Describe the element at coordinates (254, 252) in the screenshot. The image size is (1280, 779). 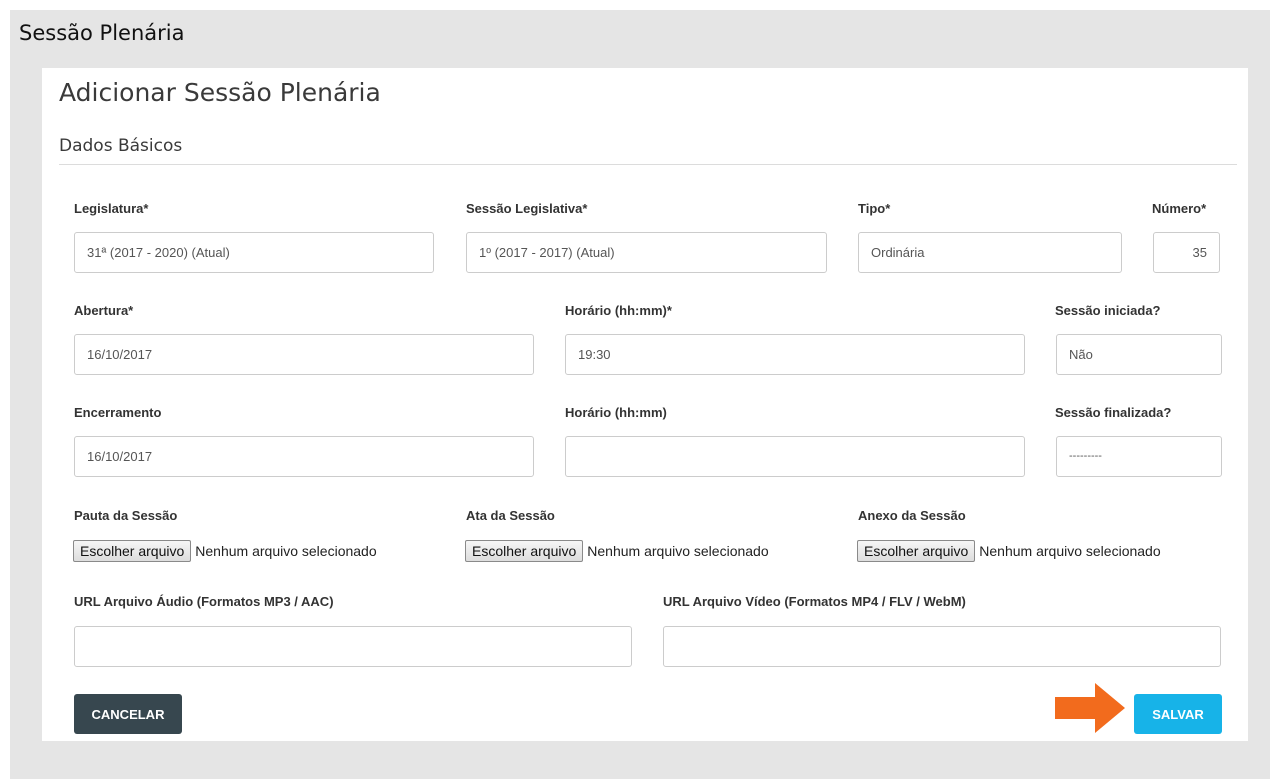
I see `legislatura-select: 31ª (2017 - 2020) (Atual)` at that location.